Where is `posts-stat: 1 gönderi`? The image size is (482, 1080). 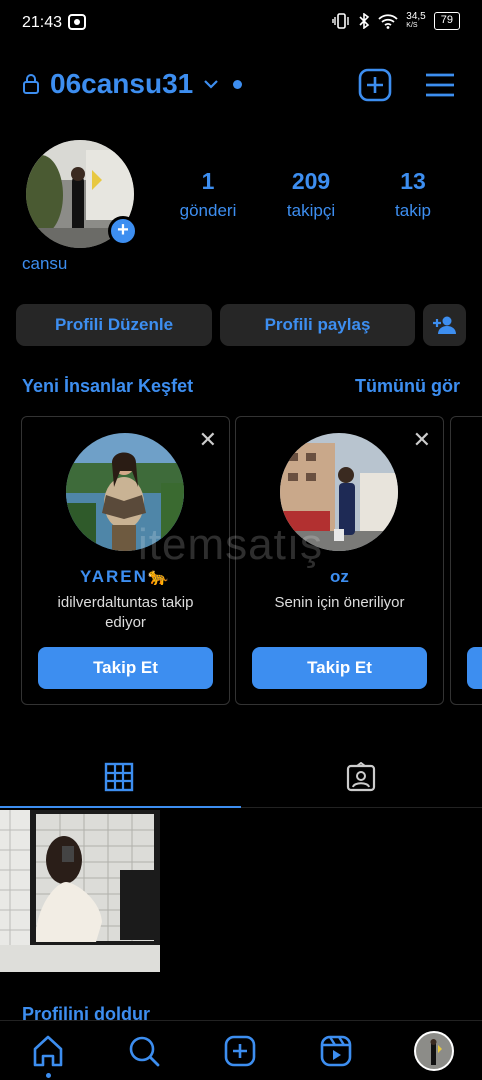 posts-stat: 1 gönderi is located at coordinates (208, 194).